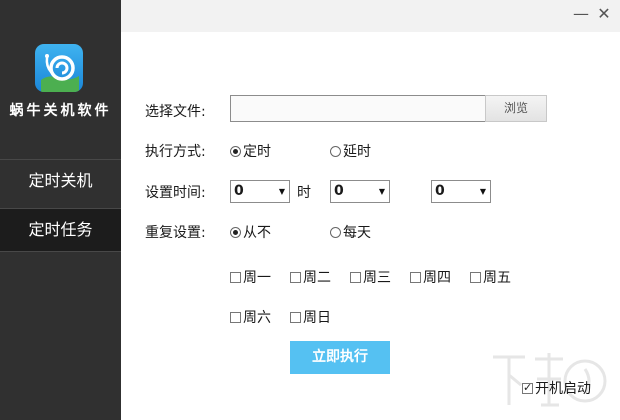 The image size is (620, 420). What do you see at coordinates (461, 191) in the screenshot?
I see `second-select: 0 ▼` at bounding box center [461, 191].